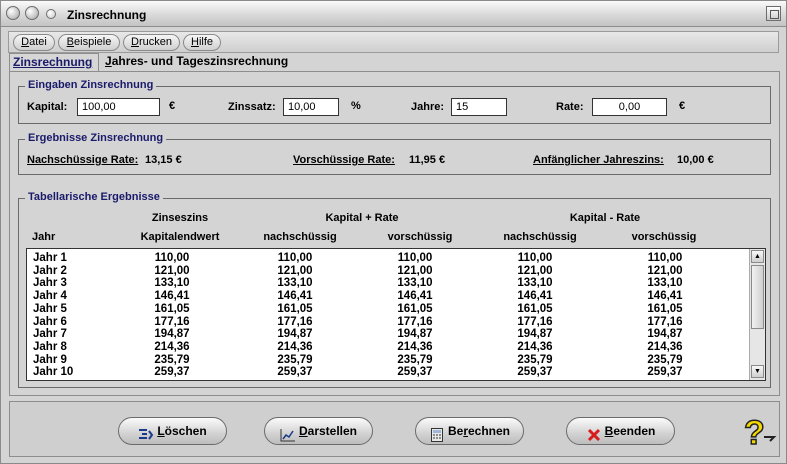  Describe the element at coordinates (318, 431) in the screenshot. I see `darstellen-button: Darstellen` at that location.